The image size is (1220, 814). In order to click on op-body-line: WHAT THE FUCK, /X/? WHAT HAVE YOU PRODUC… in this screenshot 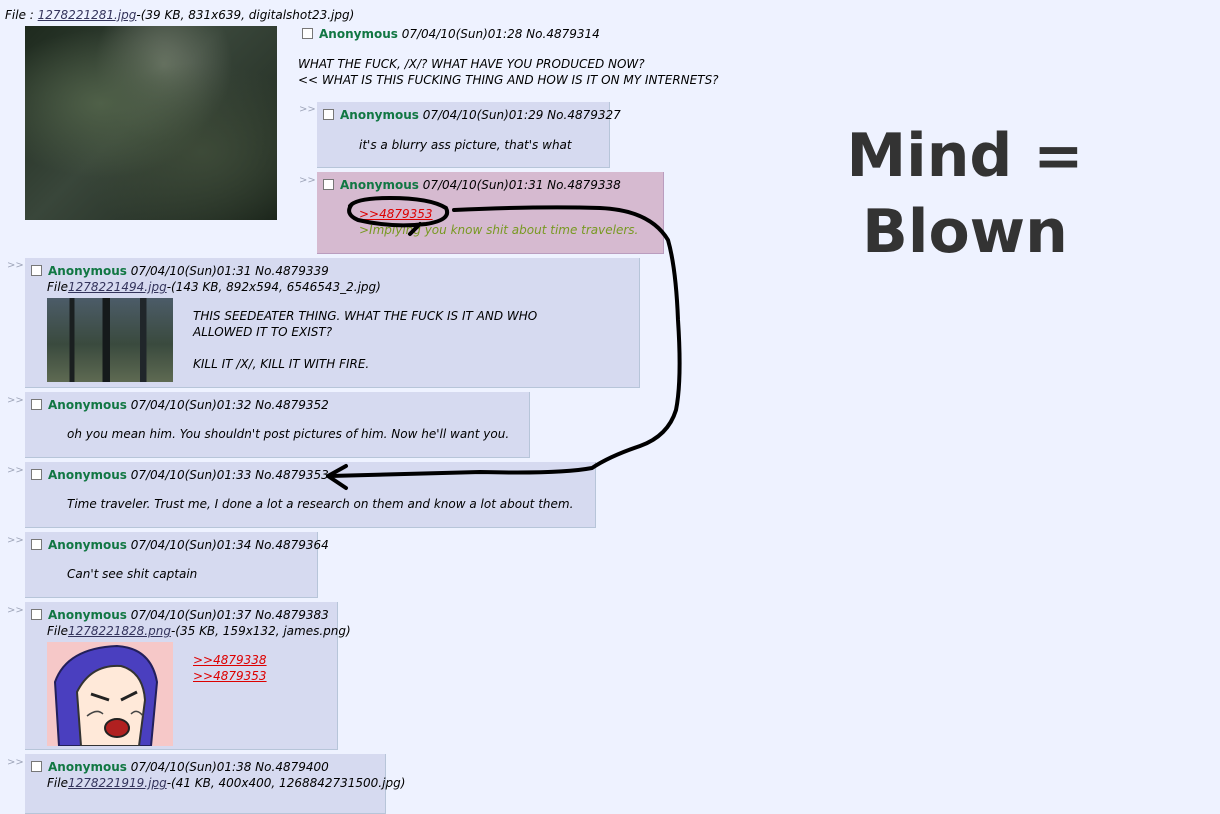, I will do `click(471, 64)`.